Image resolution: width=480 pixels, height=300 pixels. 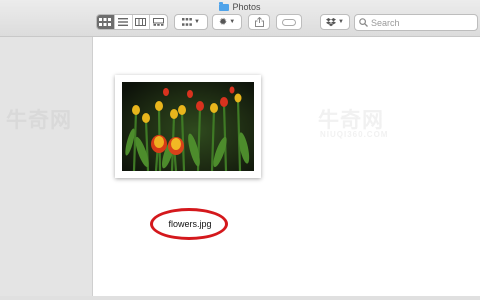 I want to click on tulip-photo, so click(x=188, y=126).